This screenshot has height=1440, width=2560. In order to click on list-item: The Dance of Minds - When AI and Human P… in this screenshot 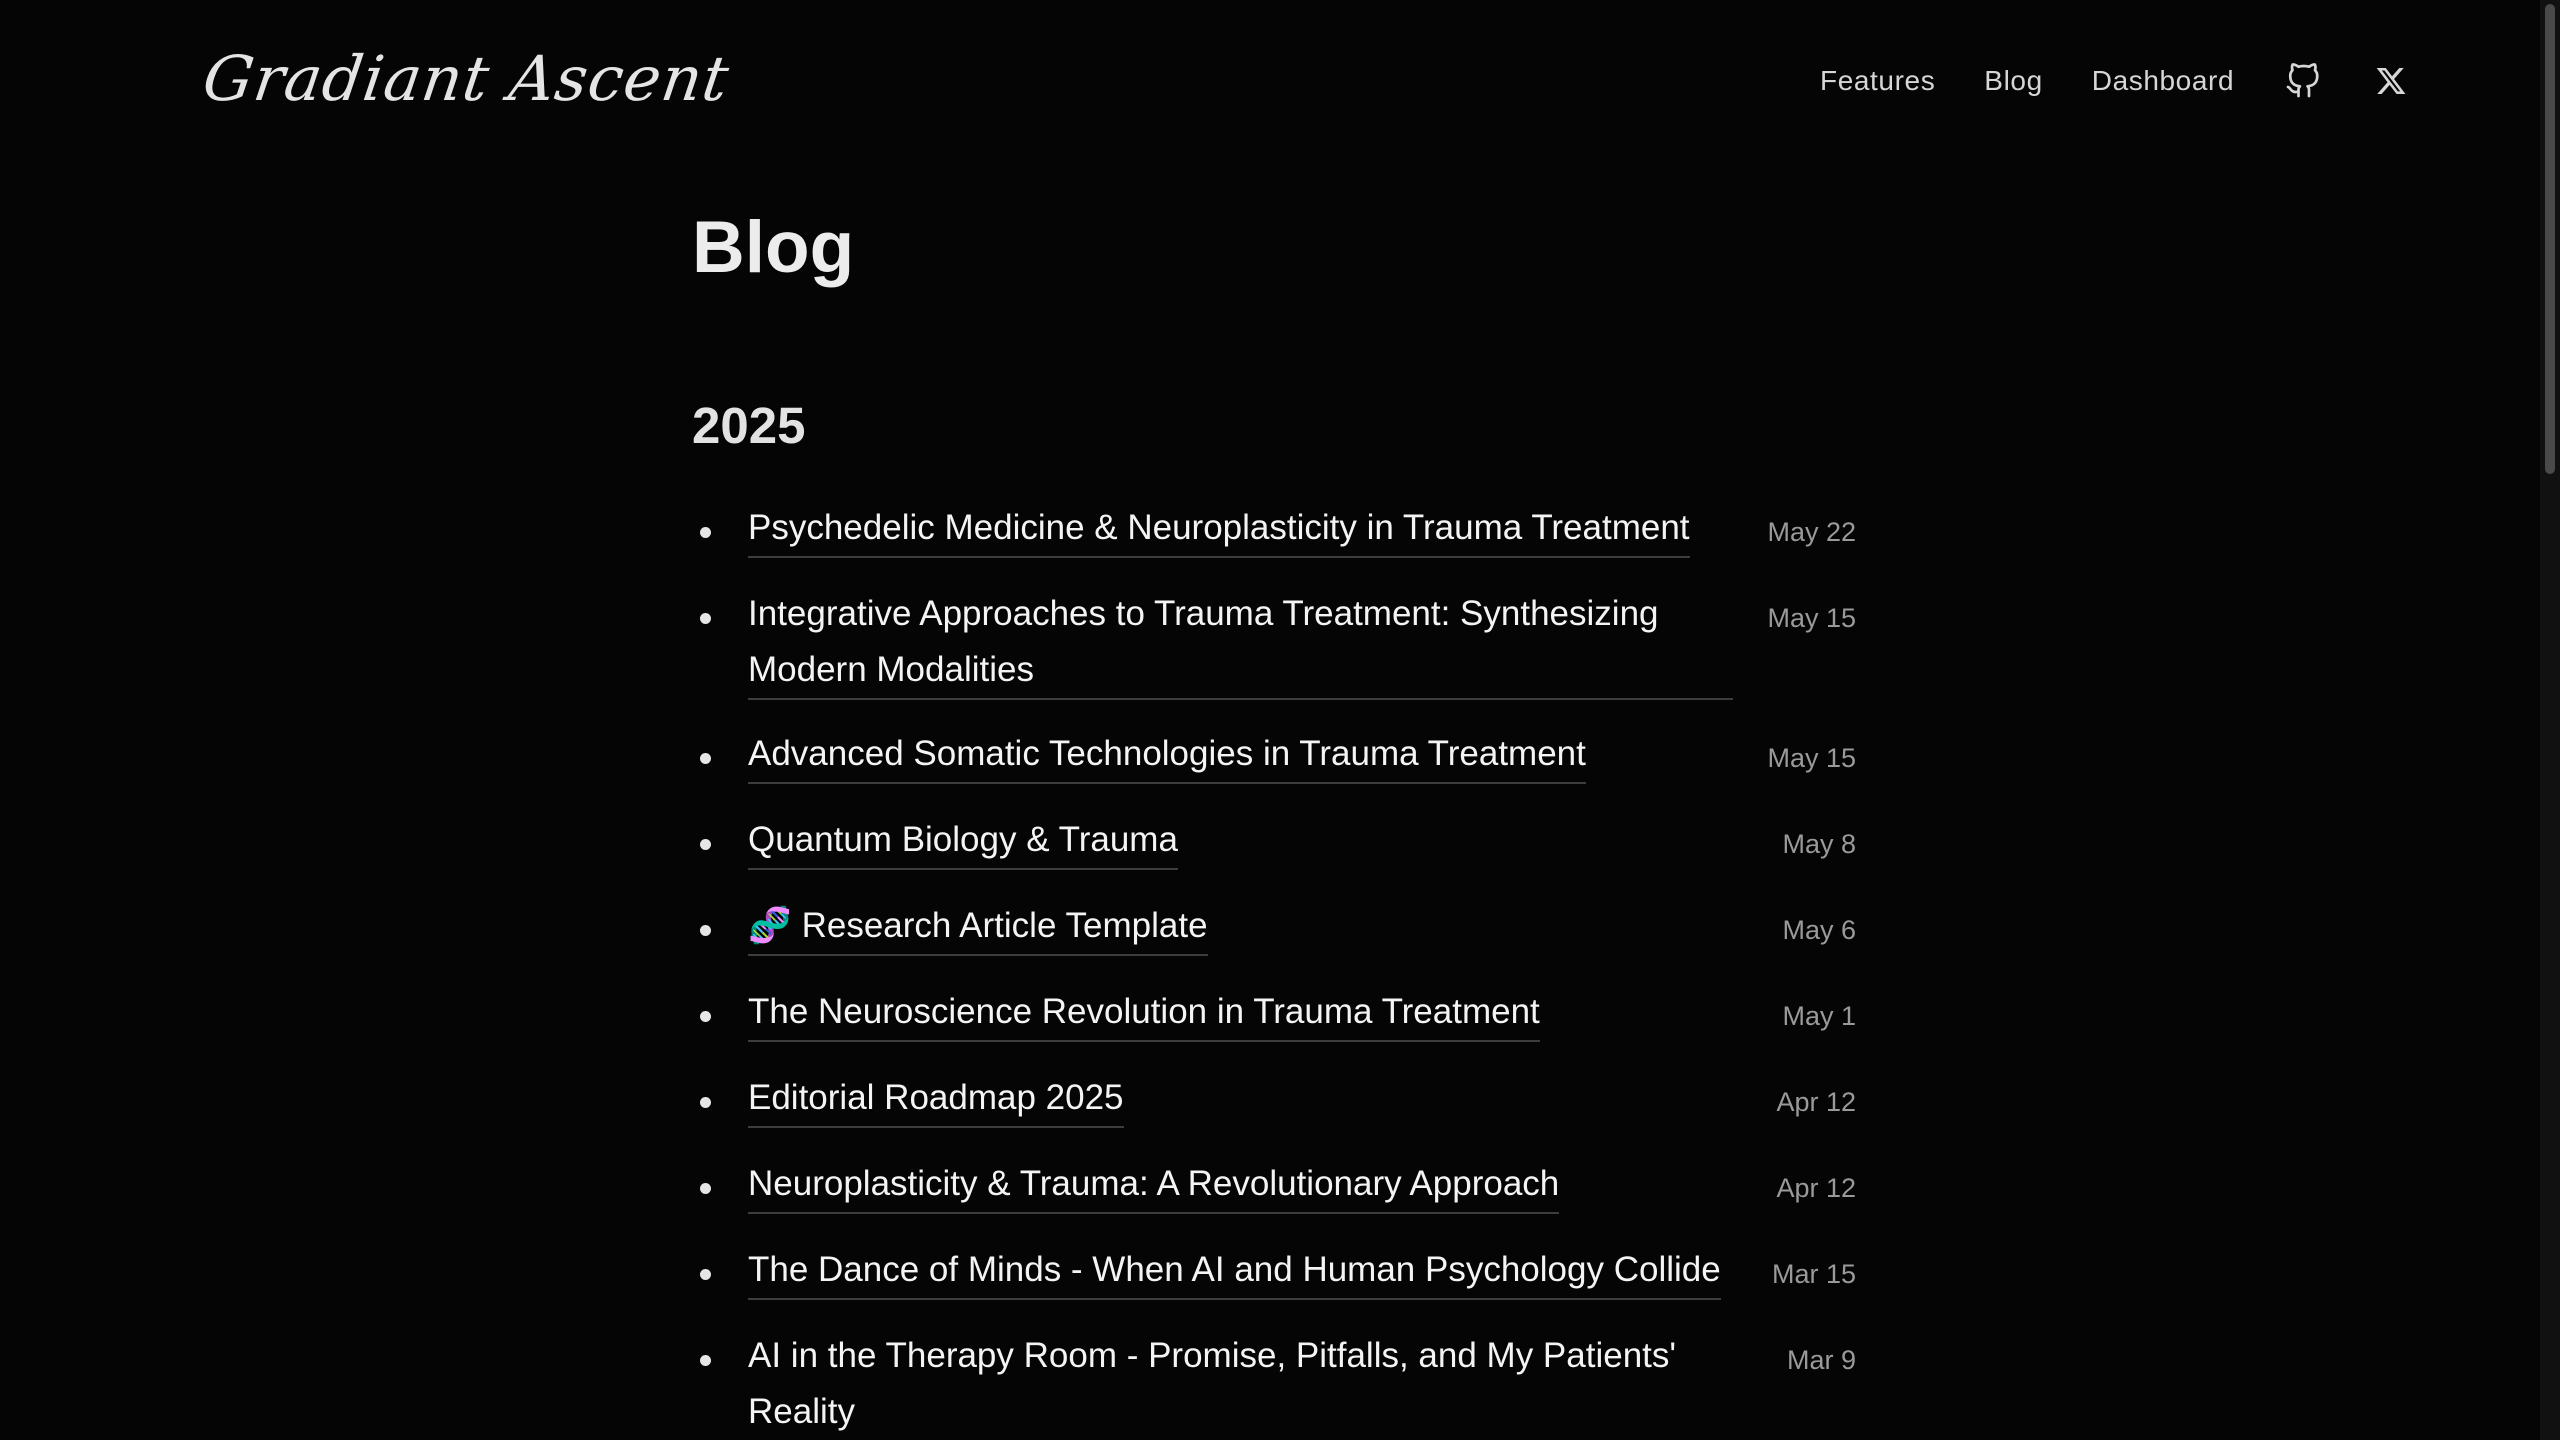, I will do `click(1274, 1272)`.